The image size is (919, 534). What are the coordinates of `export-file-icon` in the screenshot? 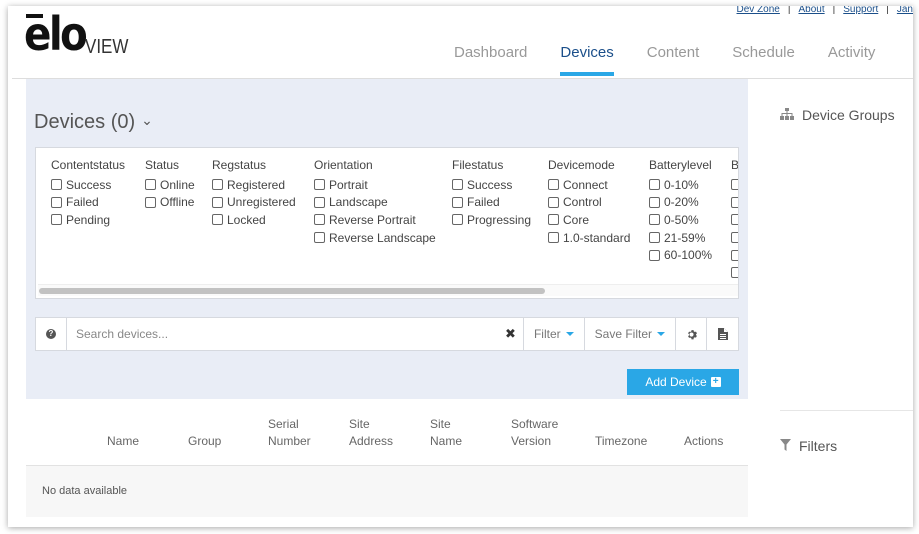 It's located at (722, 334).